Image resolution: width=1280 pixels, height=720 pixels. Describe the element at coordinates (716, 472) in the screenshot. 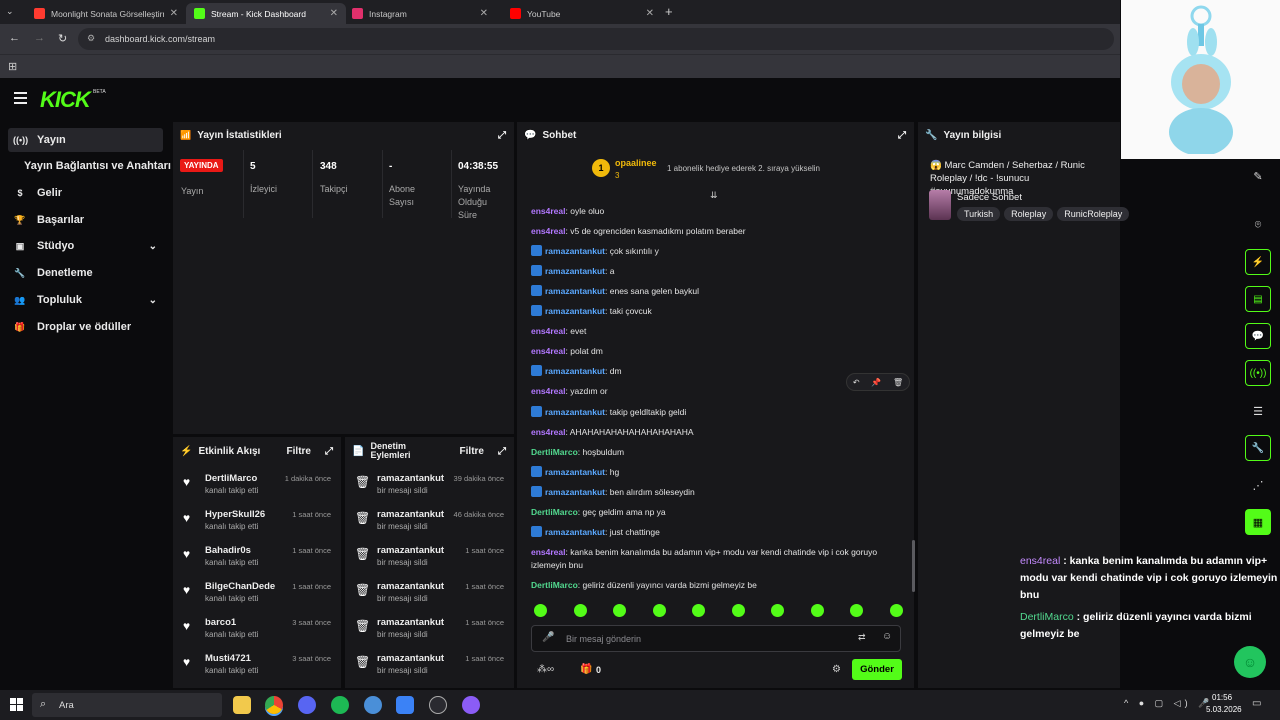

I see `chat-message: ramazantankut: hg` at that location.